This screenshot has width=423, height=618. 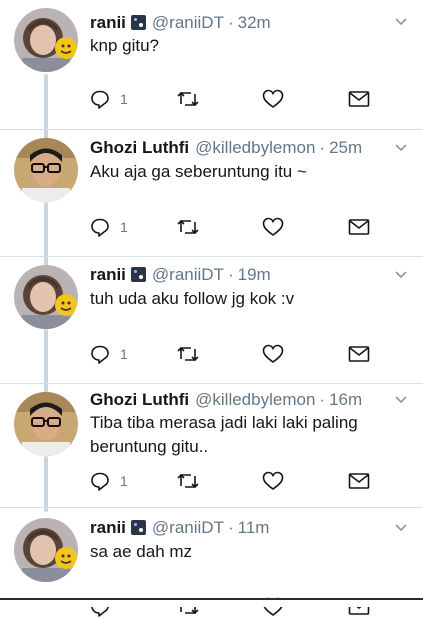 I want to click on tweet-header: Ghozi Luthfi @killedbylemon · 25m, so click(x=226, y=148).